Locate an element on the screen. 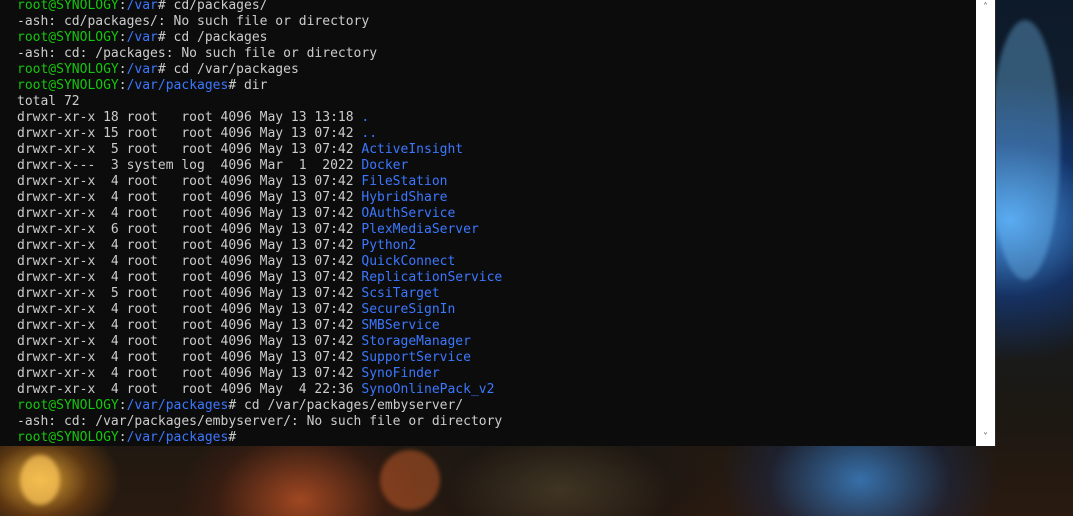  directory-name: OAuthService is located at coordinates (408, 213).